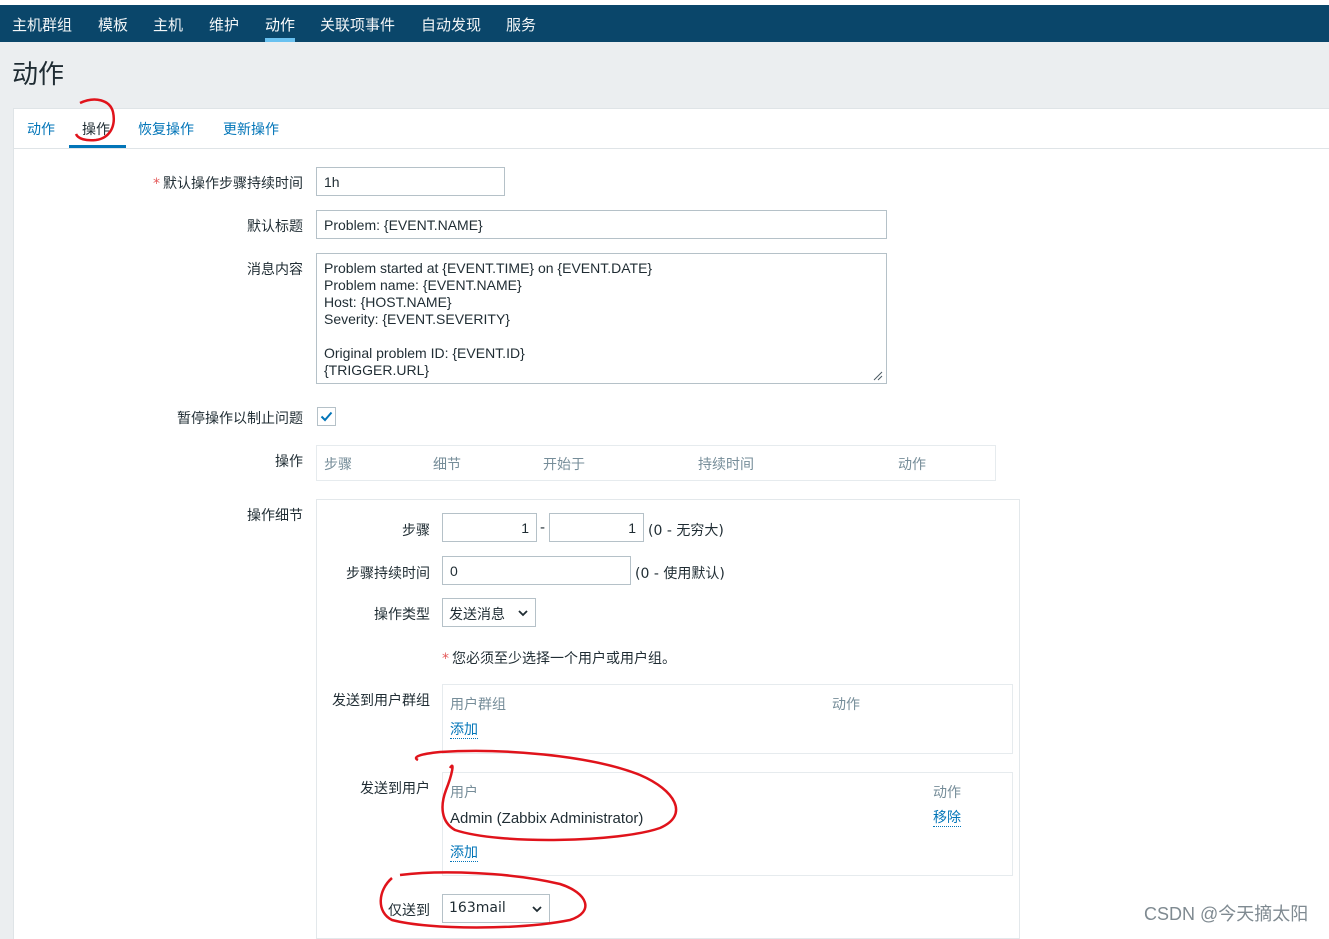 This screenshot has width=1329, height=939. What do you see at coordinates (41, 129) in the screenshot?
I see `tab-action: 动作` at bounding box center [41, 129].